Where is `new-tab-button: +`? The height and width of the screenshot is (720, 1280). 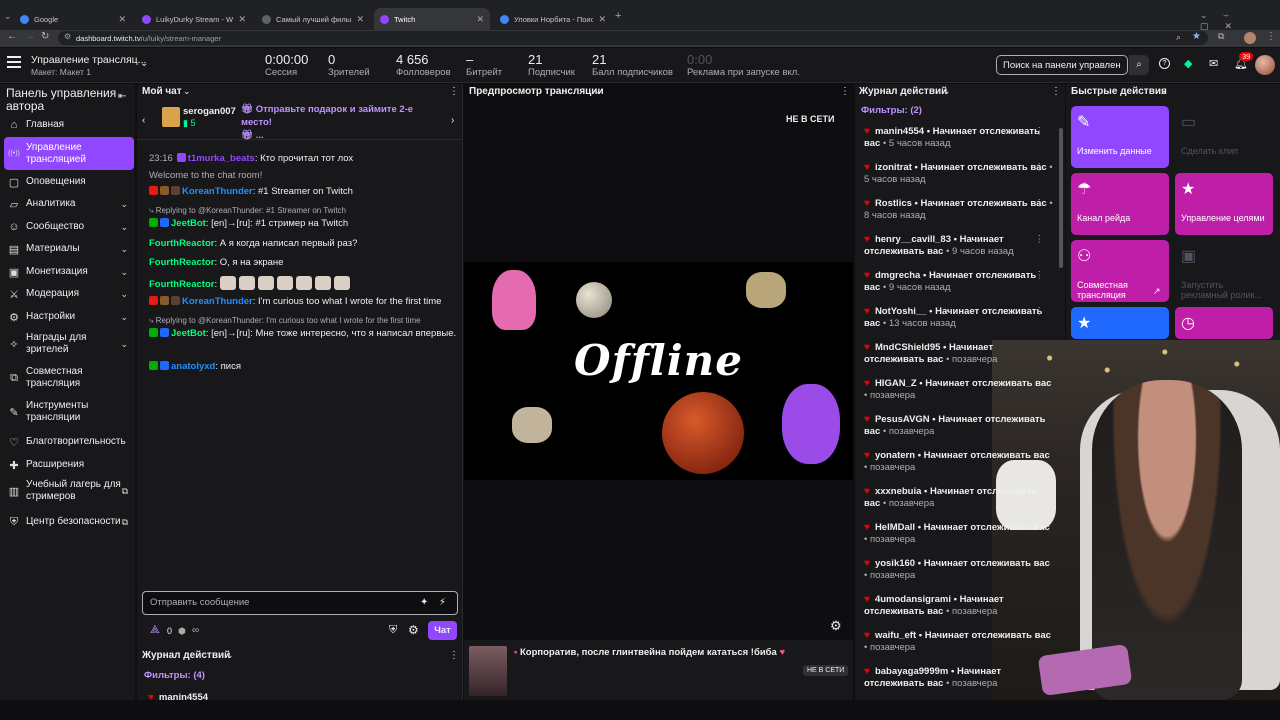
new-tab-button: + is located at coordinates (618, 16).